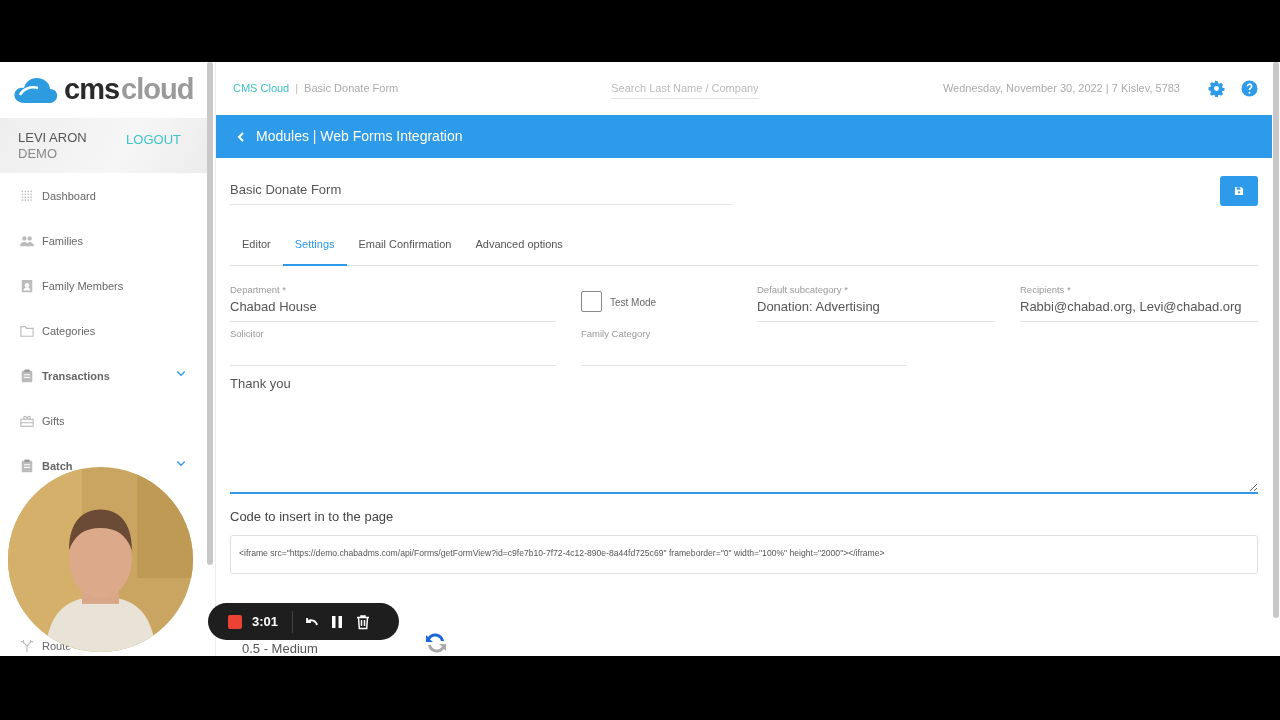 The height and width of the screenshot is (720, 1280). What do you see at coordinates (258, 289) in the screenshot?
I see `field-label: Department *` at bounding box center [258, 289].